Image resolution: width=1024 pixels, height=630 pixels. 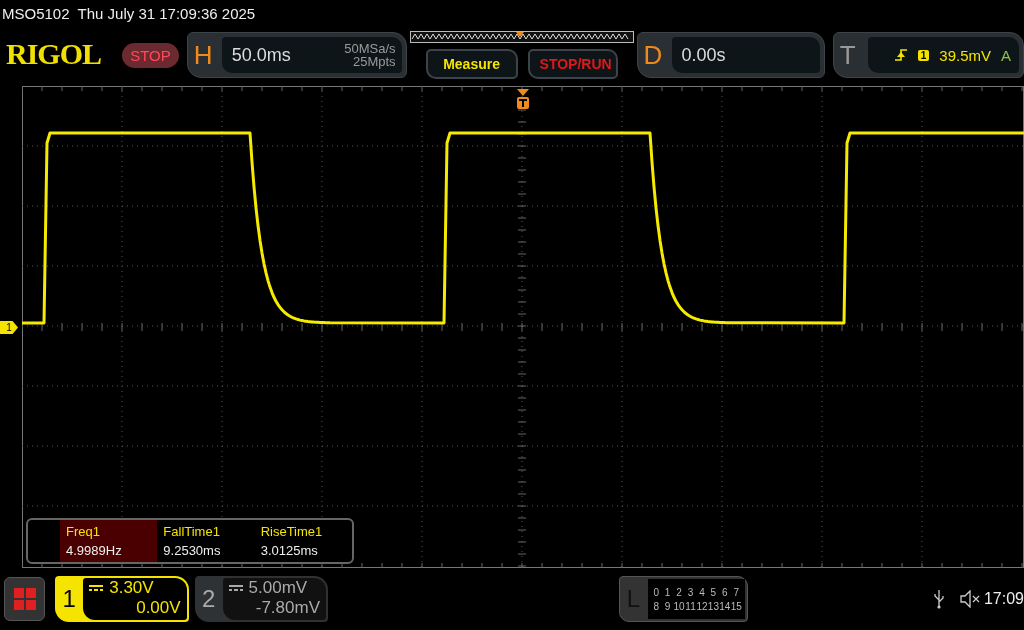 I want to click on measurement-value: 9.2530ms, so click(x=192, y=550).